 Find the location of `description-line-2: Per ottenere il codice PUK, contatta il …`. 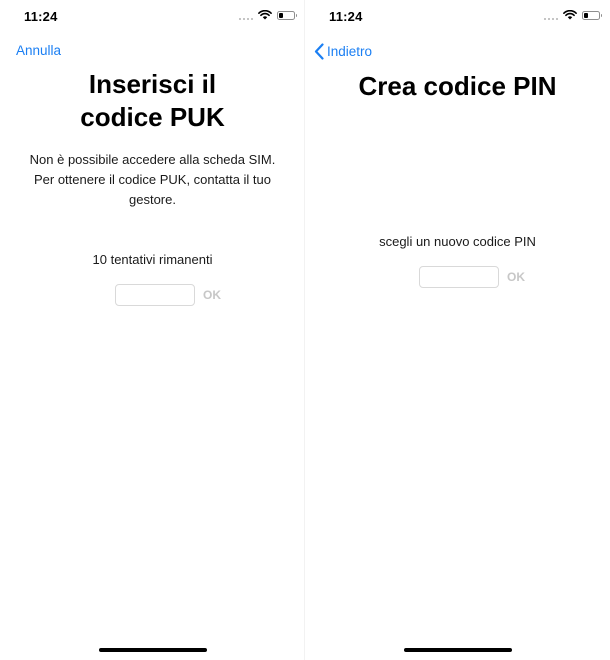

description-line-2: Per ottenere il codice PUK, contatta il … is located at coordinates (152, 179).